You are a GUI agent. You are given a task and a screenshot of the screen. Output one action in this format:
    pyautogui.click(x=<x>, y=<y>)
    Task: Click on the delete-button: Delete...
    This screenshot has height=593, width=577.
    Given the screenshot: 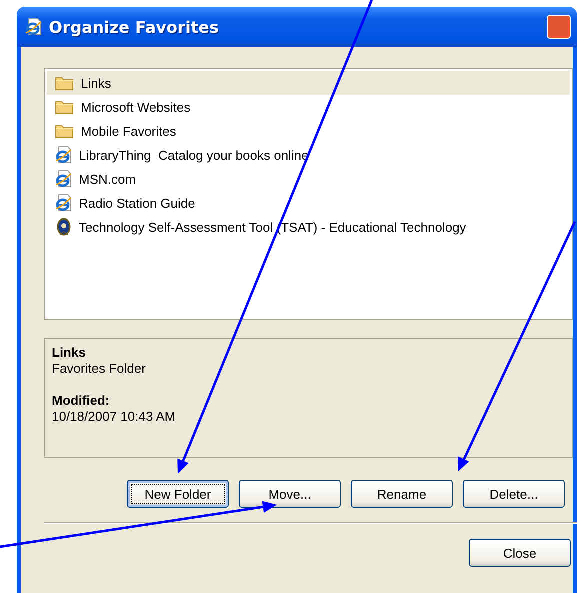 What is the action you would take?
    pyautogui.click(x=514, y=494)
    